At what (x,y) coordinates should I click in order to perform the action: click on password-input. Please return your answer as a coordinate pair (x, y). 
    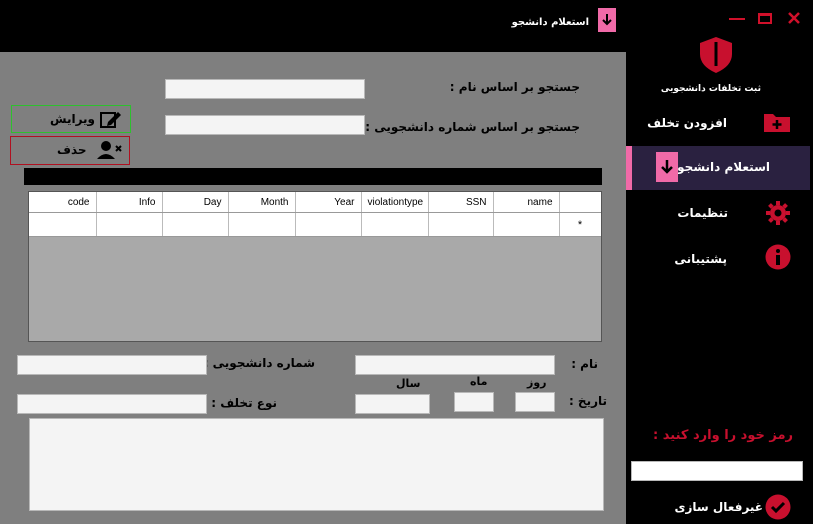
    Looking at the image, I should click on (717, 471).